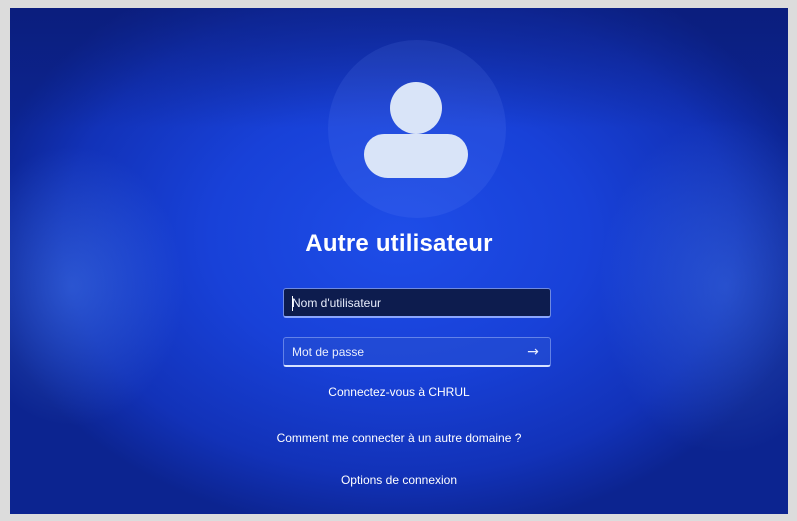  I want to click on arrow-right-icon: →, so click(533, 352).